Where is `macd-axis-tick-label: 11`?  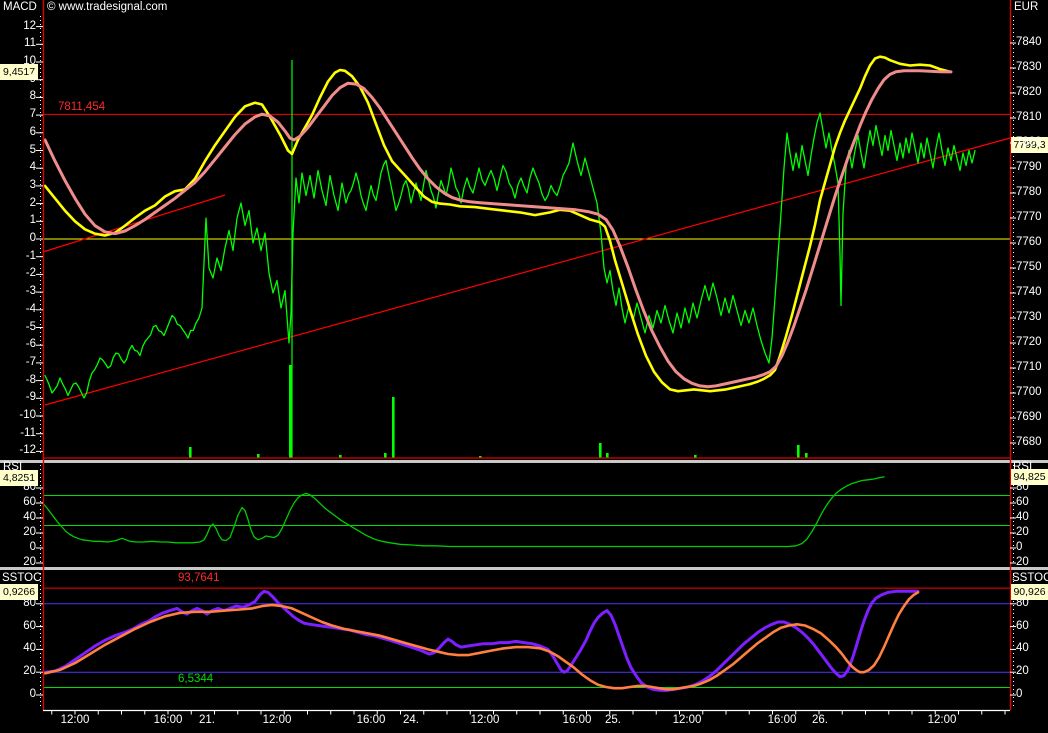 macd-axis-tick-label: 11 is located at coordinates (30, 43).